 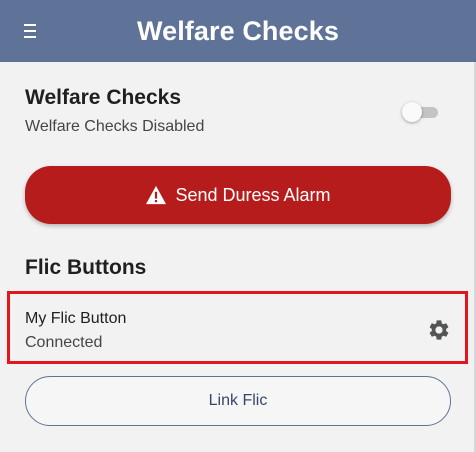 What do you see at coordinates (76, 318) in the screenshot?
I see `flic-button-name: My Flic Button` at bounding box center [76, 318].